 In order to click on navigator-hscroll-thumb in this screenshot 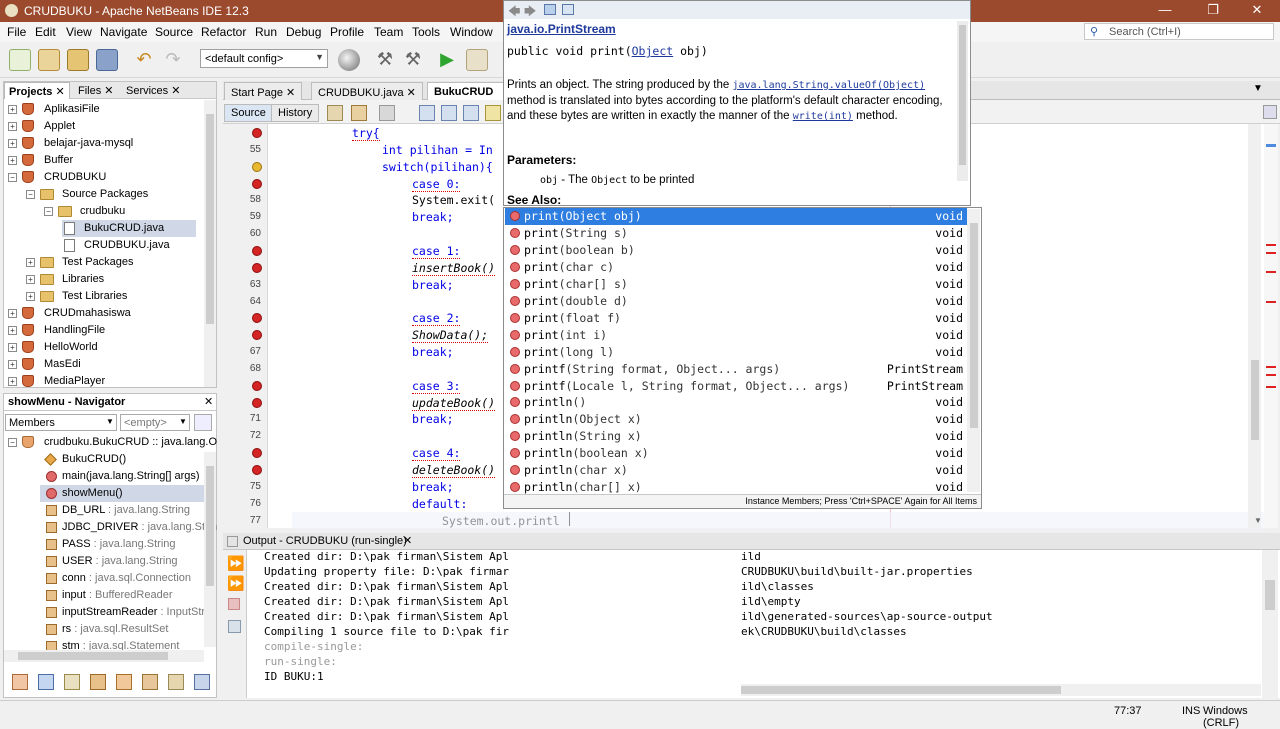, I will do `click(93, 656)`.